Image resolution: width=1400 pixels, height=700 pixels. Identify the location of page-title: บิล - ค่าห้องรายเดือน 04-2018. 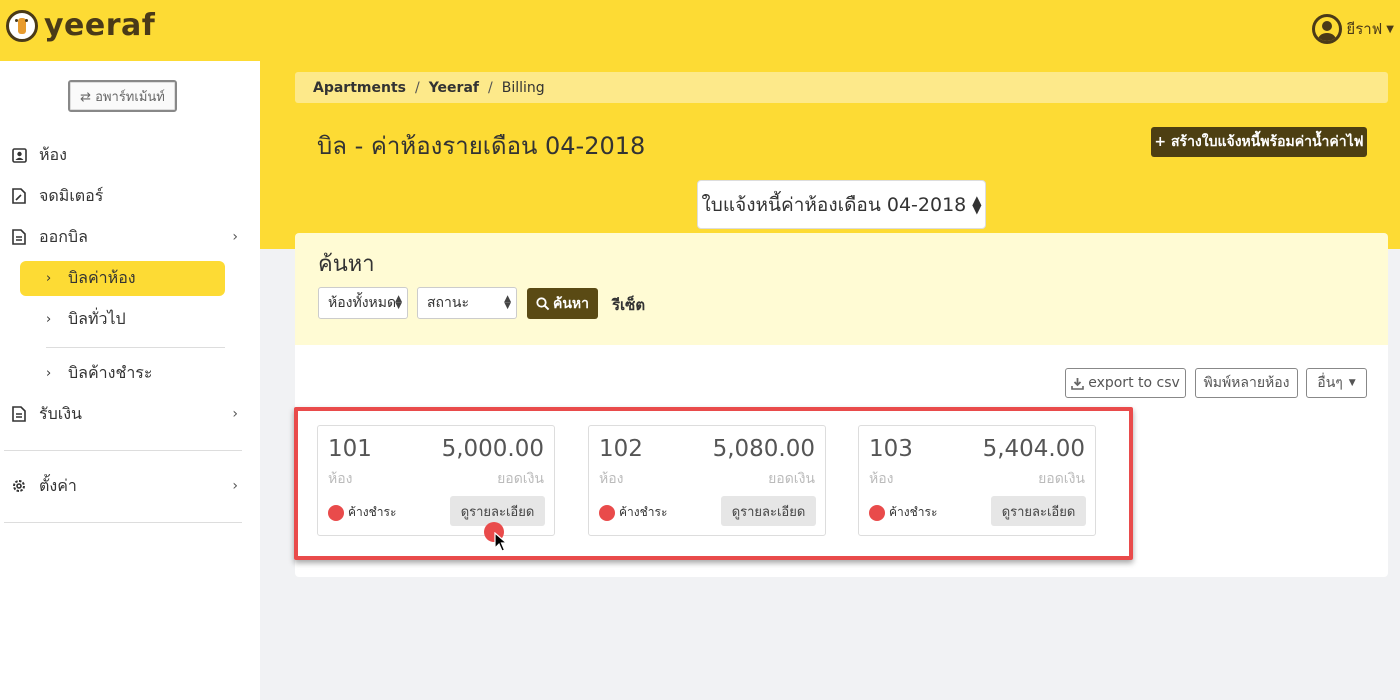
(481, 146).